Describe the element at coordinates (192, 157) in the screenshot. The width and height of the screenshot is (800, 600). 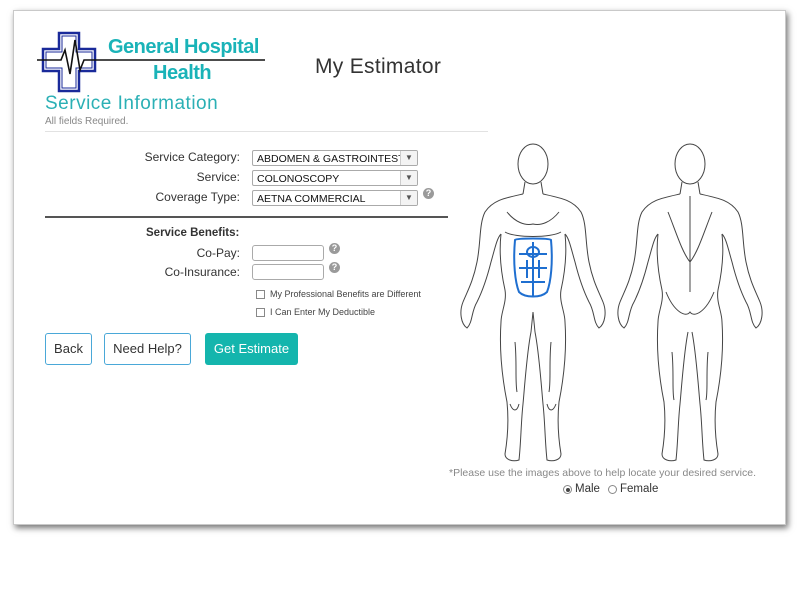
I see `service-category-label: Service Category:` at that location.